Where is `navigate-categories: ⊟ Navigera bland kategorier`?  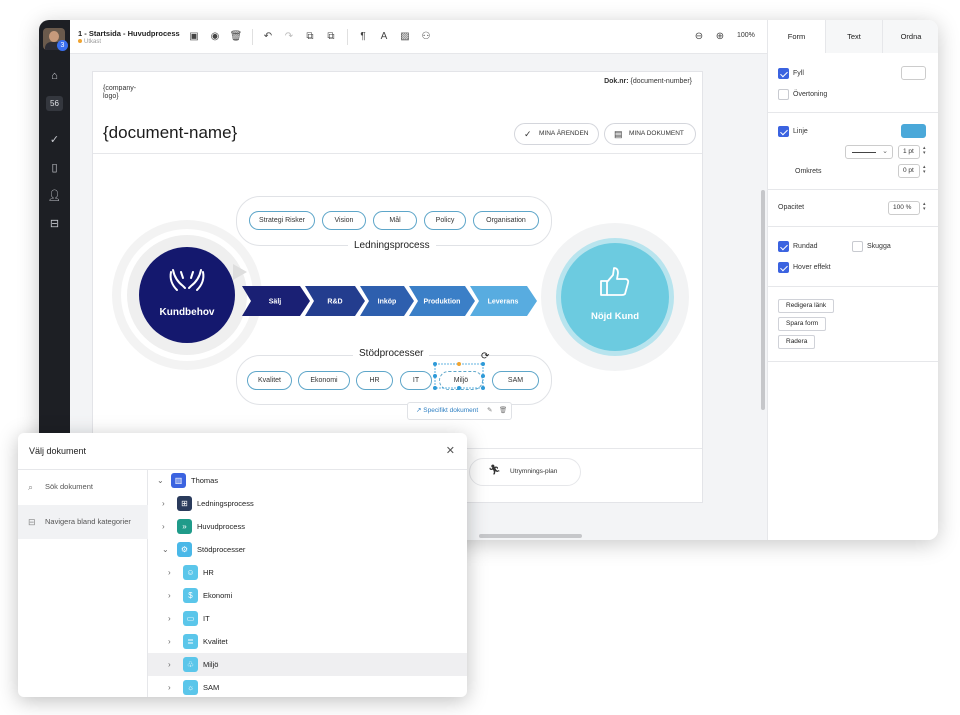 navigate-categories: ⊟ Navigera bland kategorier is located at coordinates (83, 522).